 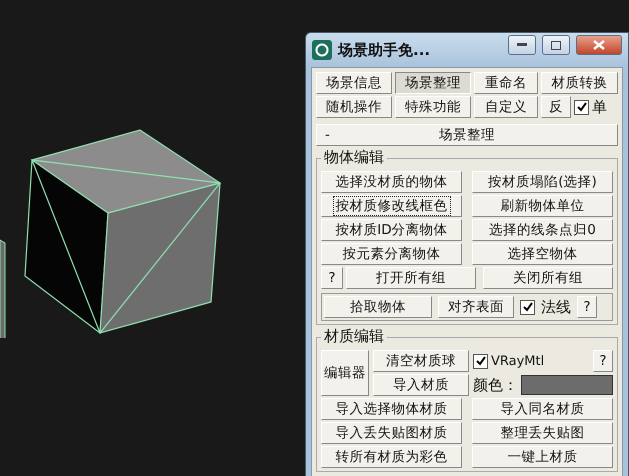 I want to click on close-icon, so click(x=599, y=45).